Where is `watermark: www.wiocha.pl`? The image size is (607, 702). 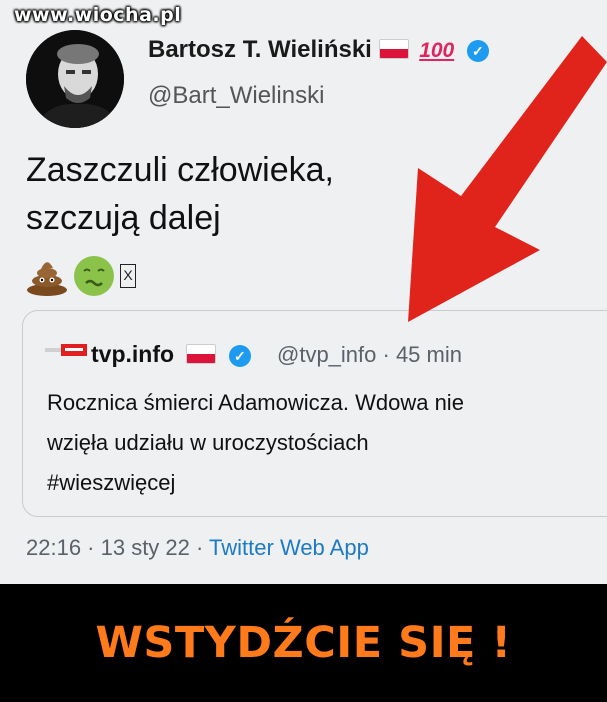
watermark: www.wiocha.pl is located at coordinates (98, 15).